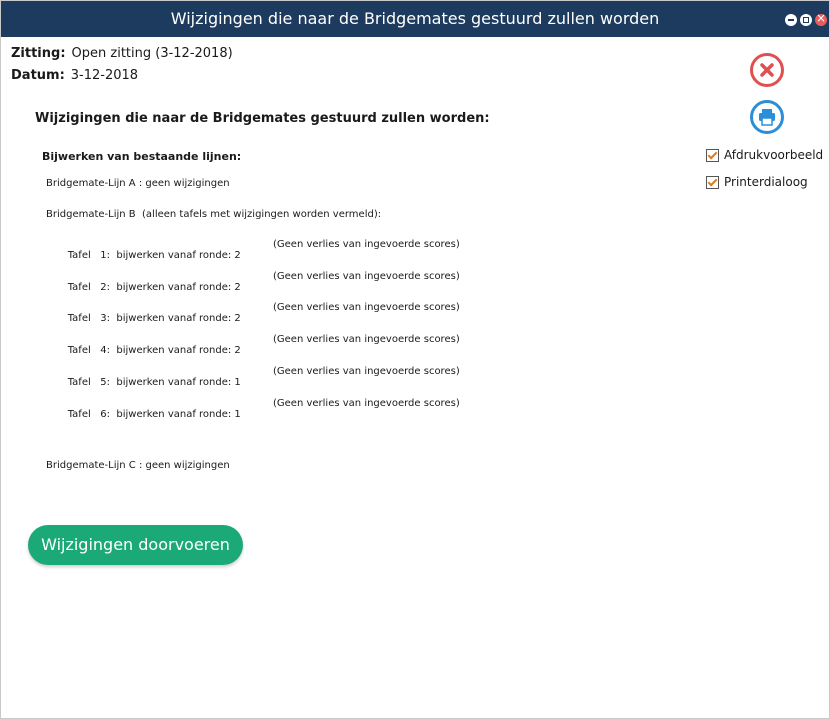 This screenshot has width=830, height=719. Describe the element at coordinates (38, 53) in the screenshot. I see `zitting-label: Zitting:` at that location.